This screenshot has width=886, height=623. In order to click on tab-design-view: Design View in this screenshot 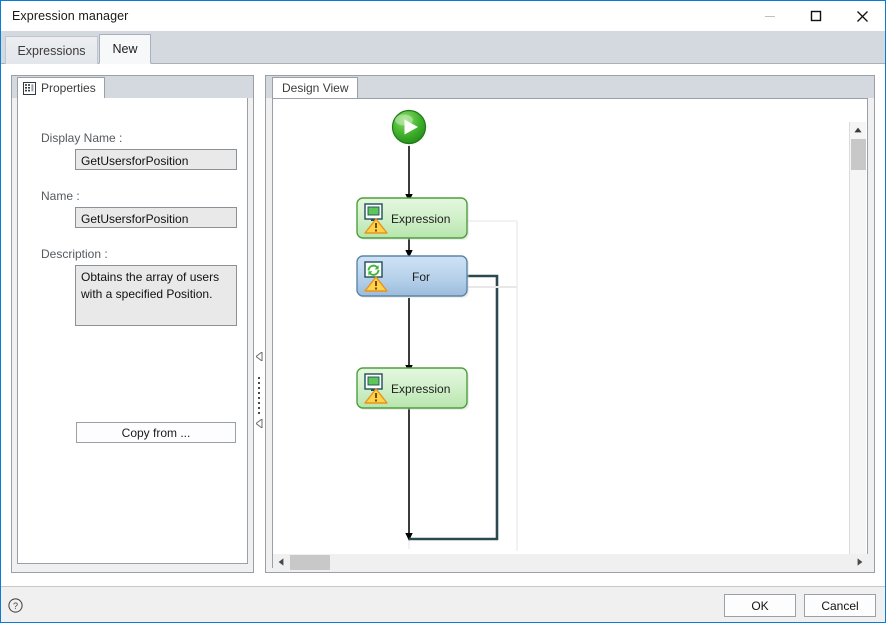, I will do `click(315, 87)`.